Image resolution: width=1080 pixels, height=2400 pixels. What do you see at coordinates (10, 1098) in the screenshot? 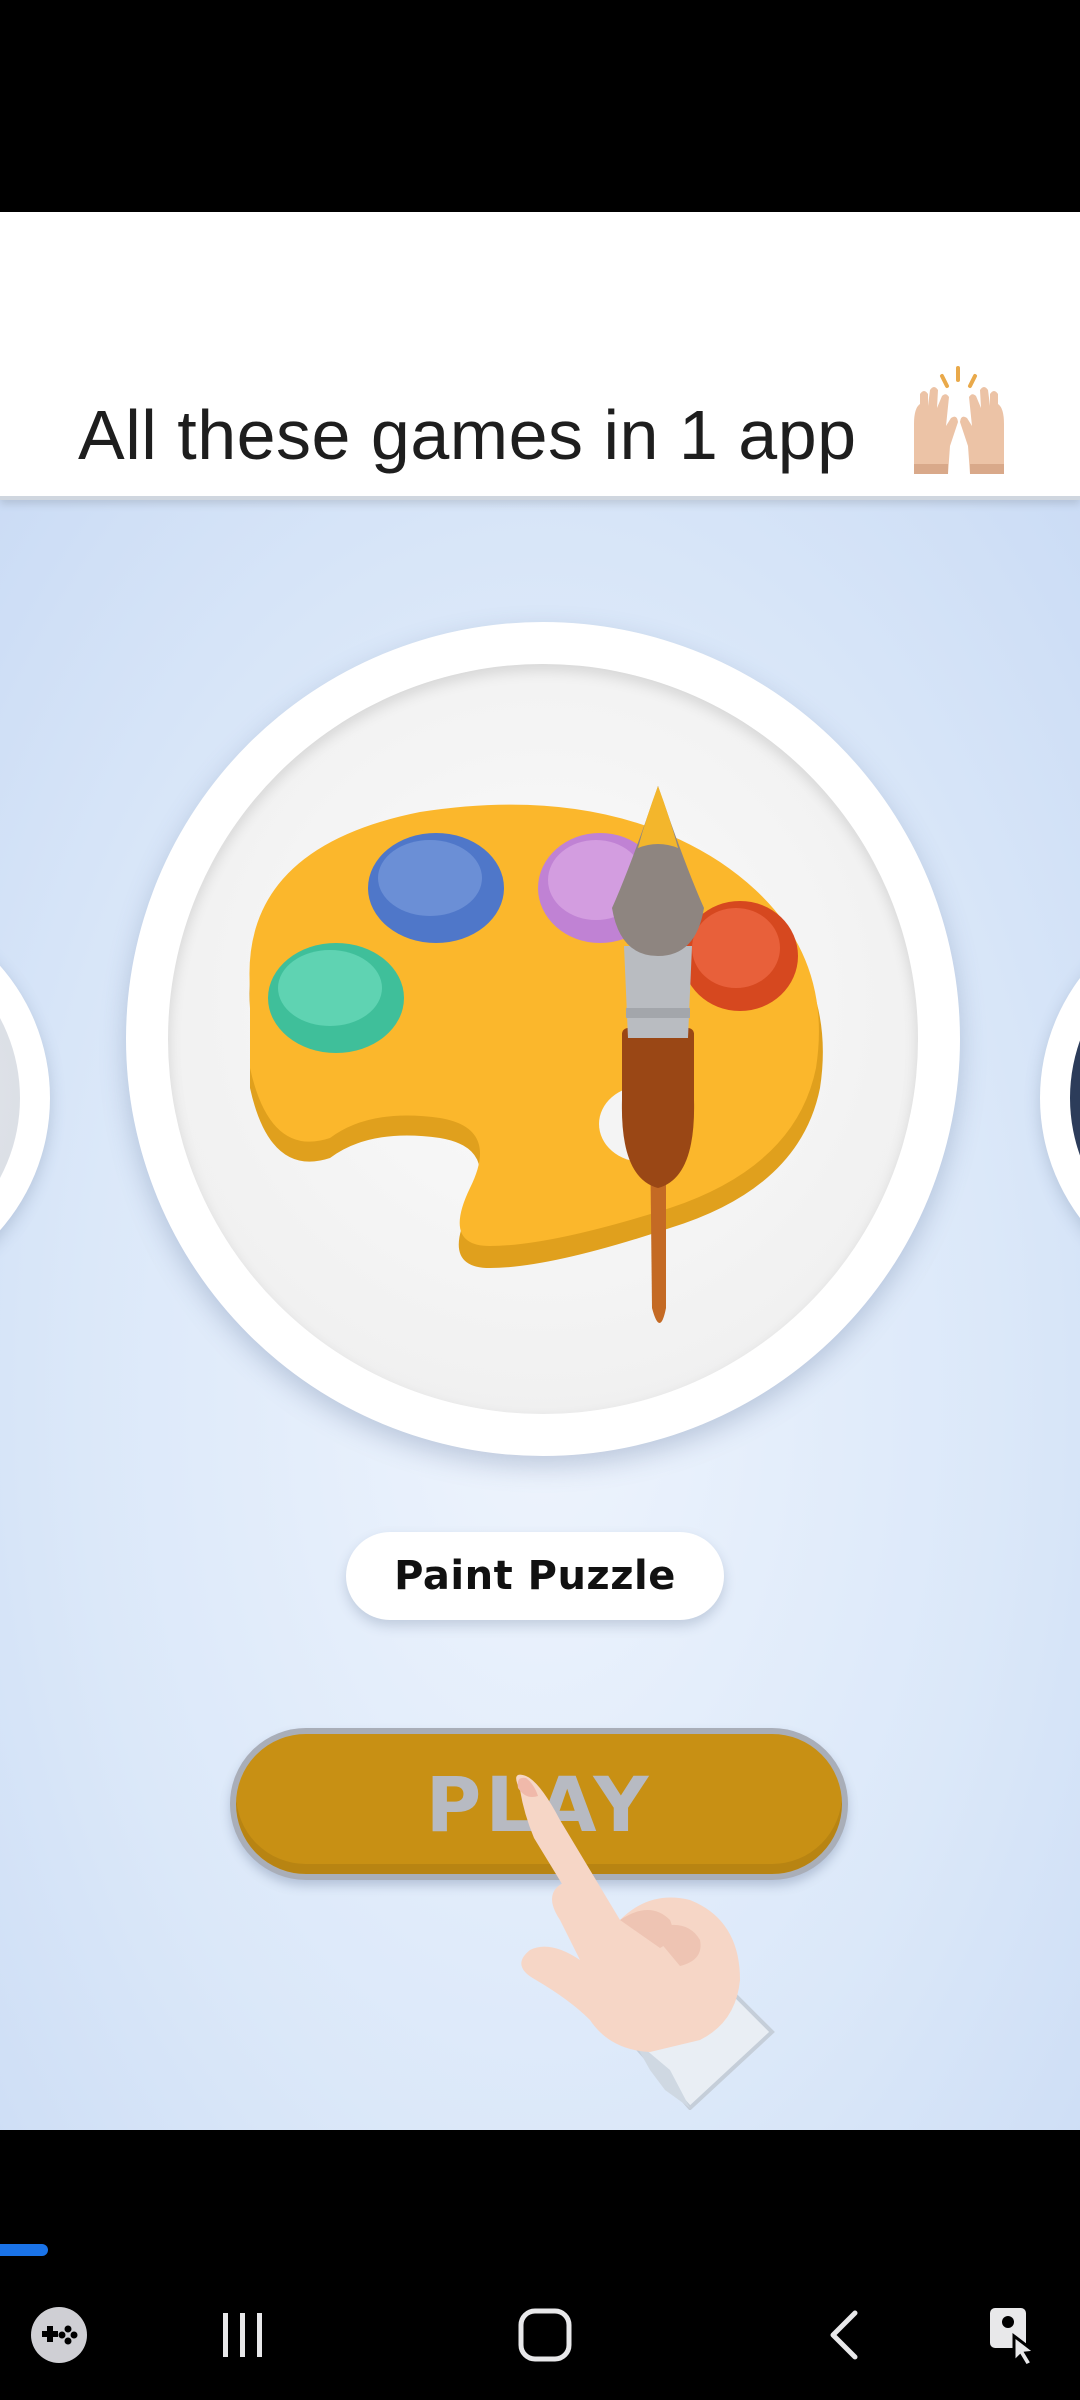
I see `previous-game-thumbnail` at bounding box center [10, 1098].